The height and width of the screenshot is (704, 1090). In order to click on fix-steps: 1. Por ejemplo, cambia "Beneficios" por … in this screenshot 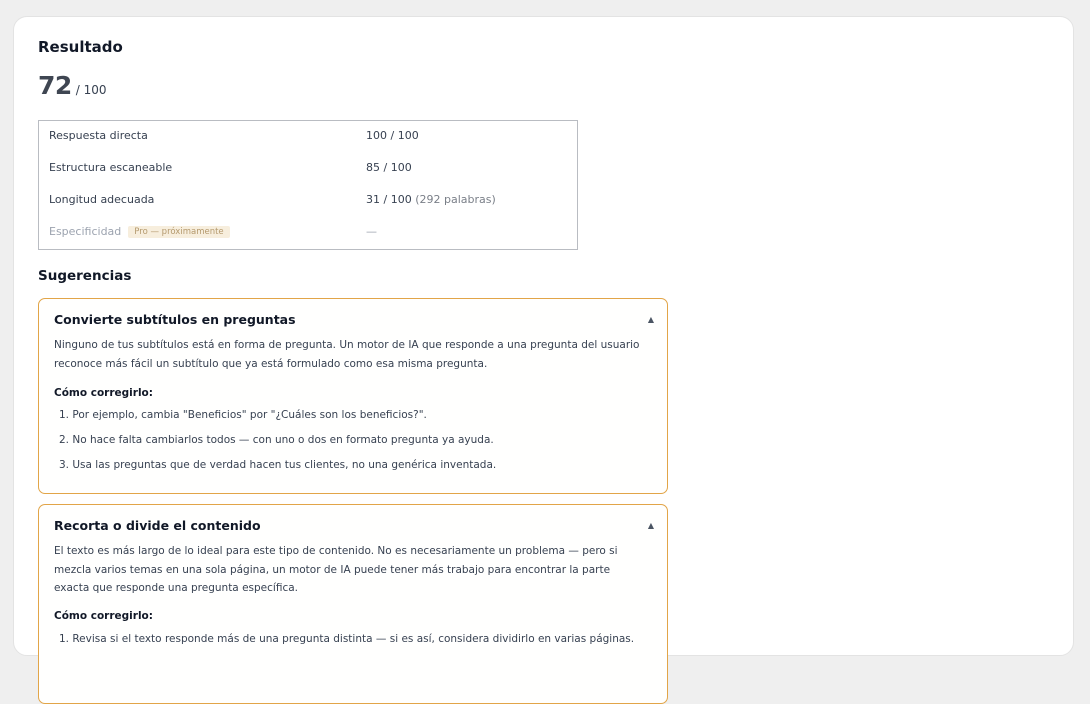, I will do `click(359, 445)`.